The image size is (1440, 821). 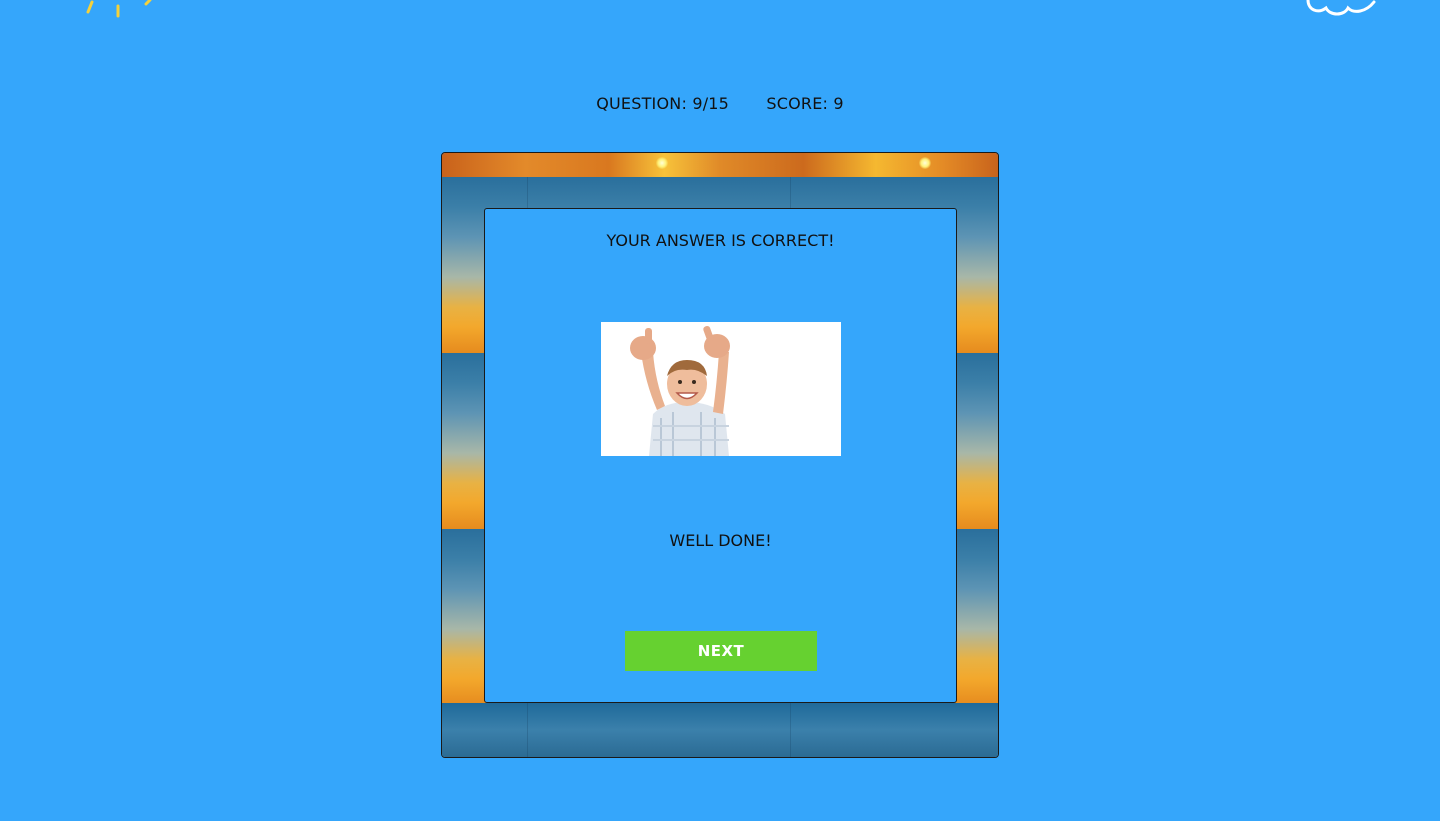 I want to click on well-done-message: WELL DONE!, so click(x=720, y=540).